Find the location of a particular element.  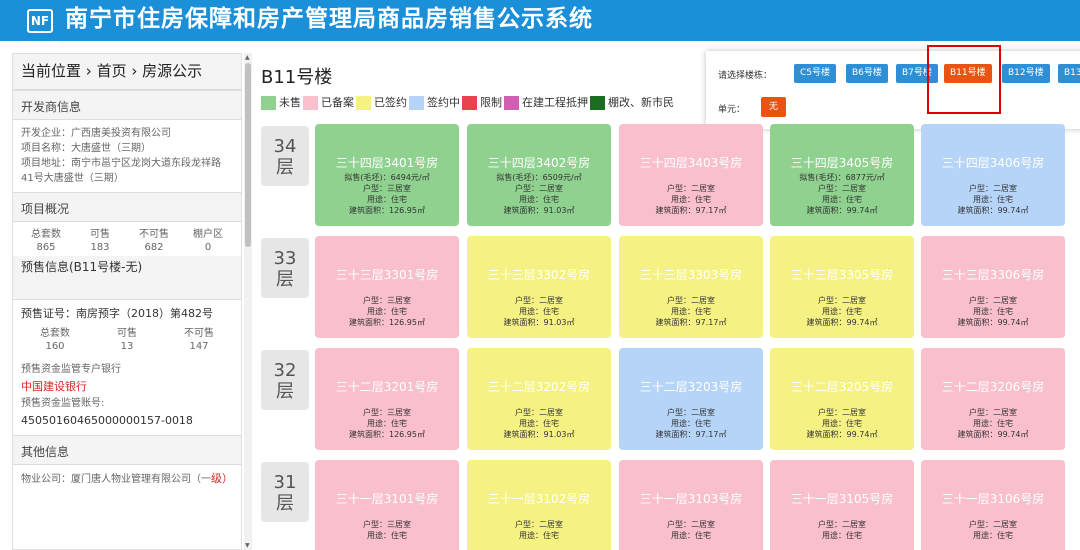

legend-item-mortgage: 在建工程抵押 is located at coordinates (546, 103).